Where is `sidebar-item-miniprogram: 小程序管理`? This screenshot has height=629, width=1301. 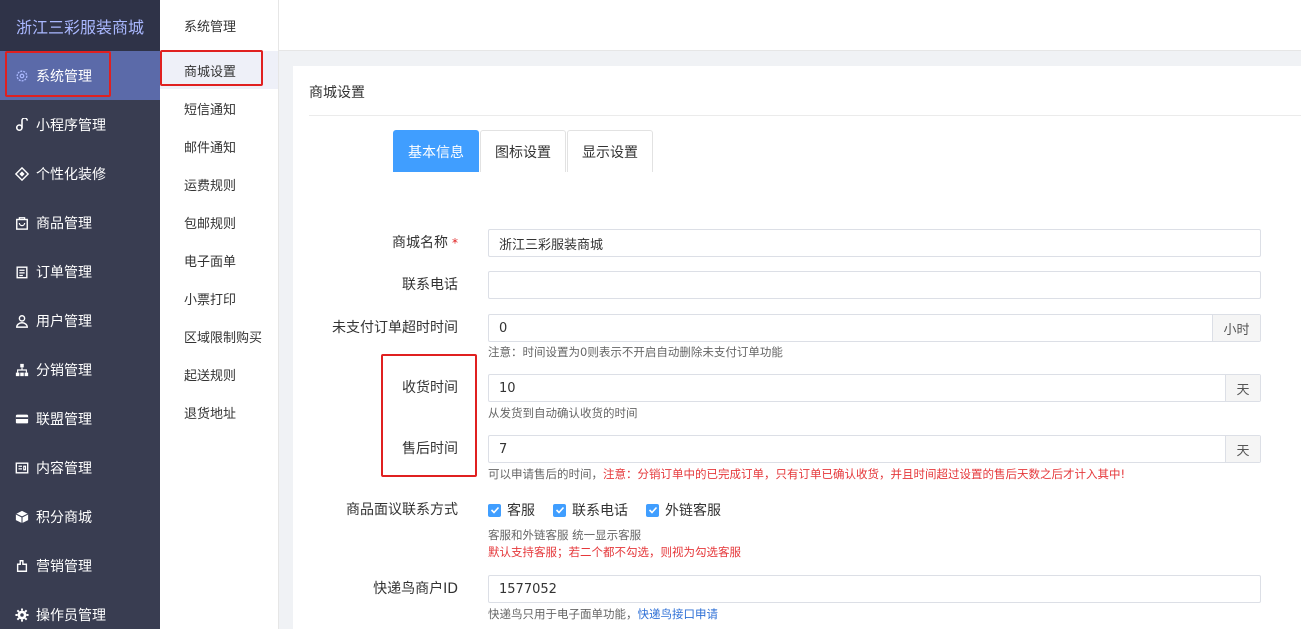 sidebar-item-miniprogram: 小程序管理 is located at coordinates (80, 124).